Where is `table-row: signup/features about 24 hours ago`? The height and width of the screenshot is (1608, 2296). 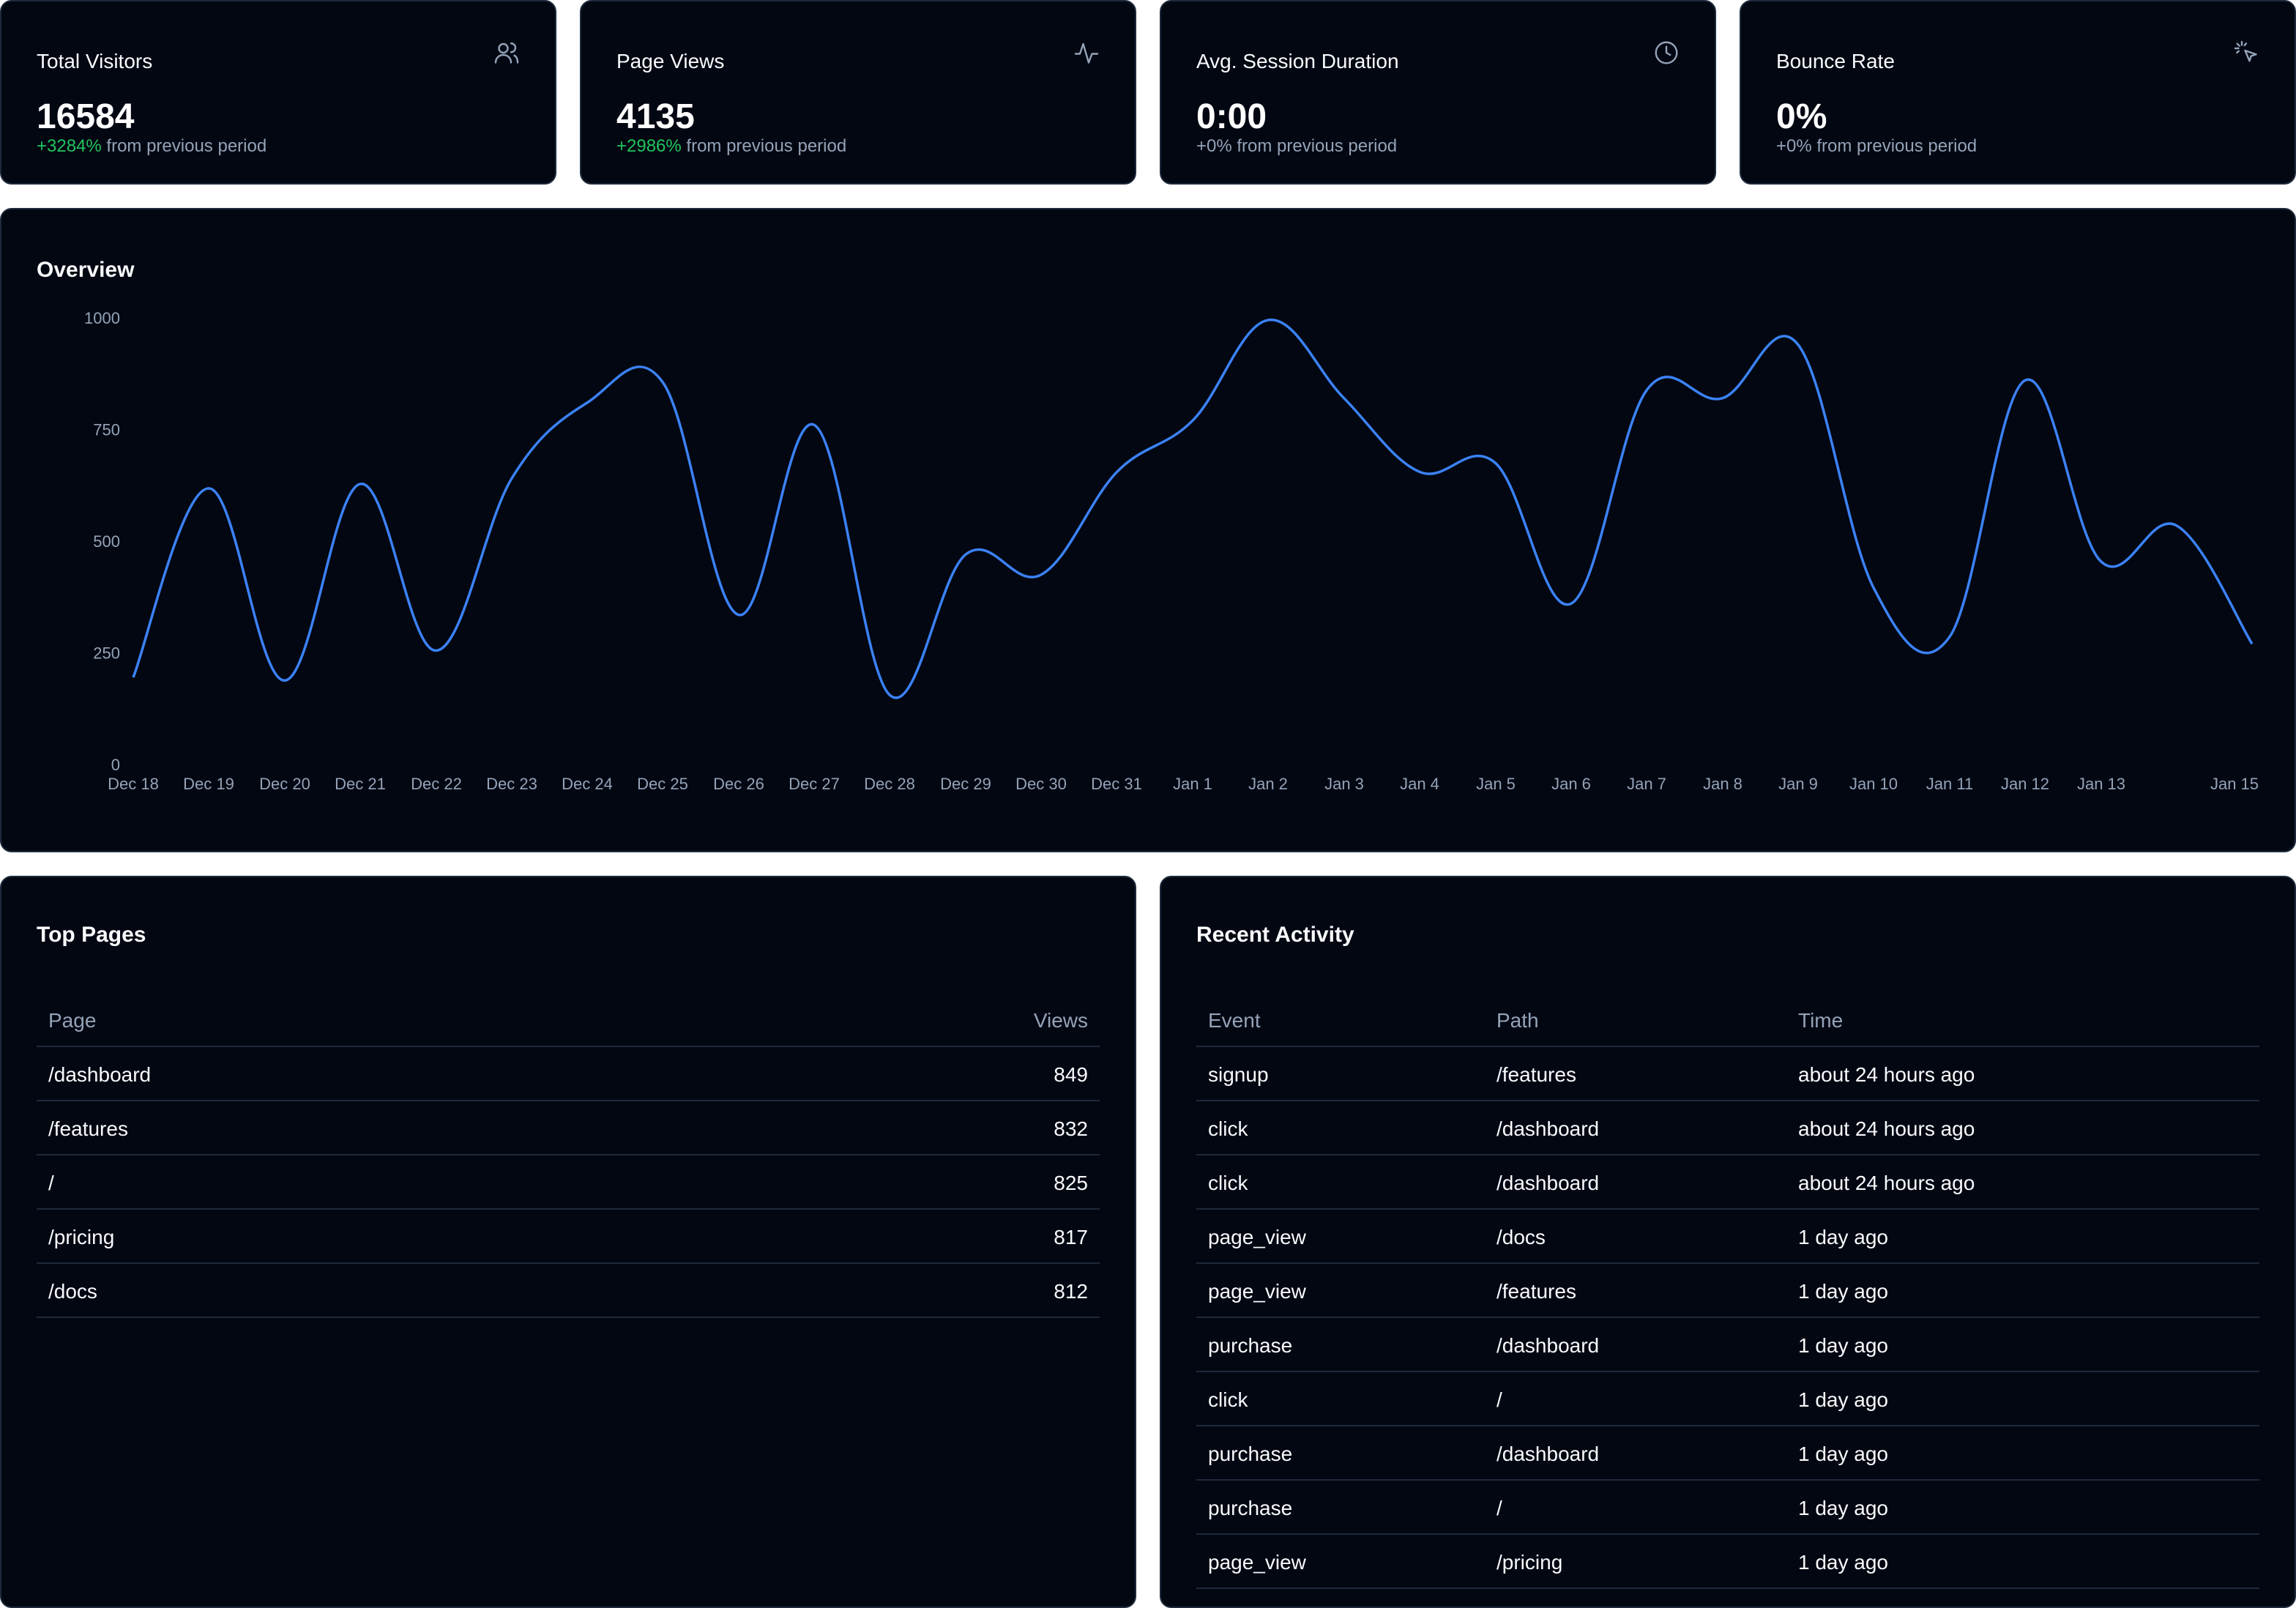 table-row: signup/features about 24 hours ago is located at coordinates (1727, 1074).